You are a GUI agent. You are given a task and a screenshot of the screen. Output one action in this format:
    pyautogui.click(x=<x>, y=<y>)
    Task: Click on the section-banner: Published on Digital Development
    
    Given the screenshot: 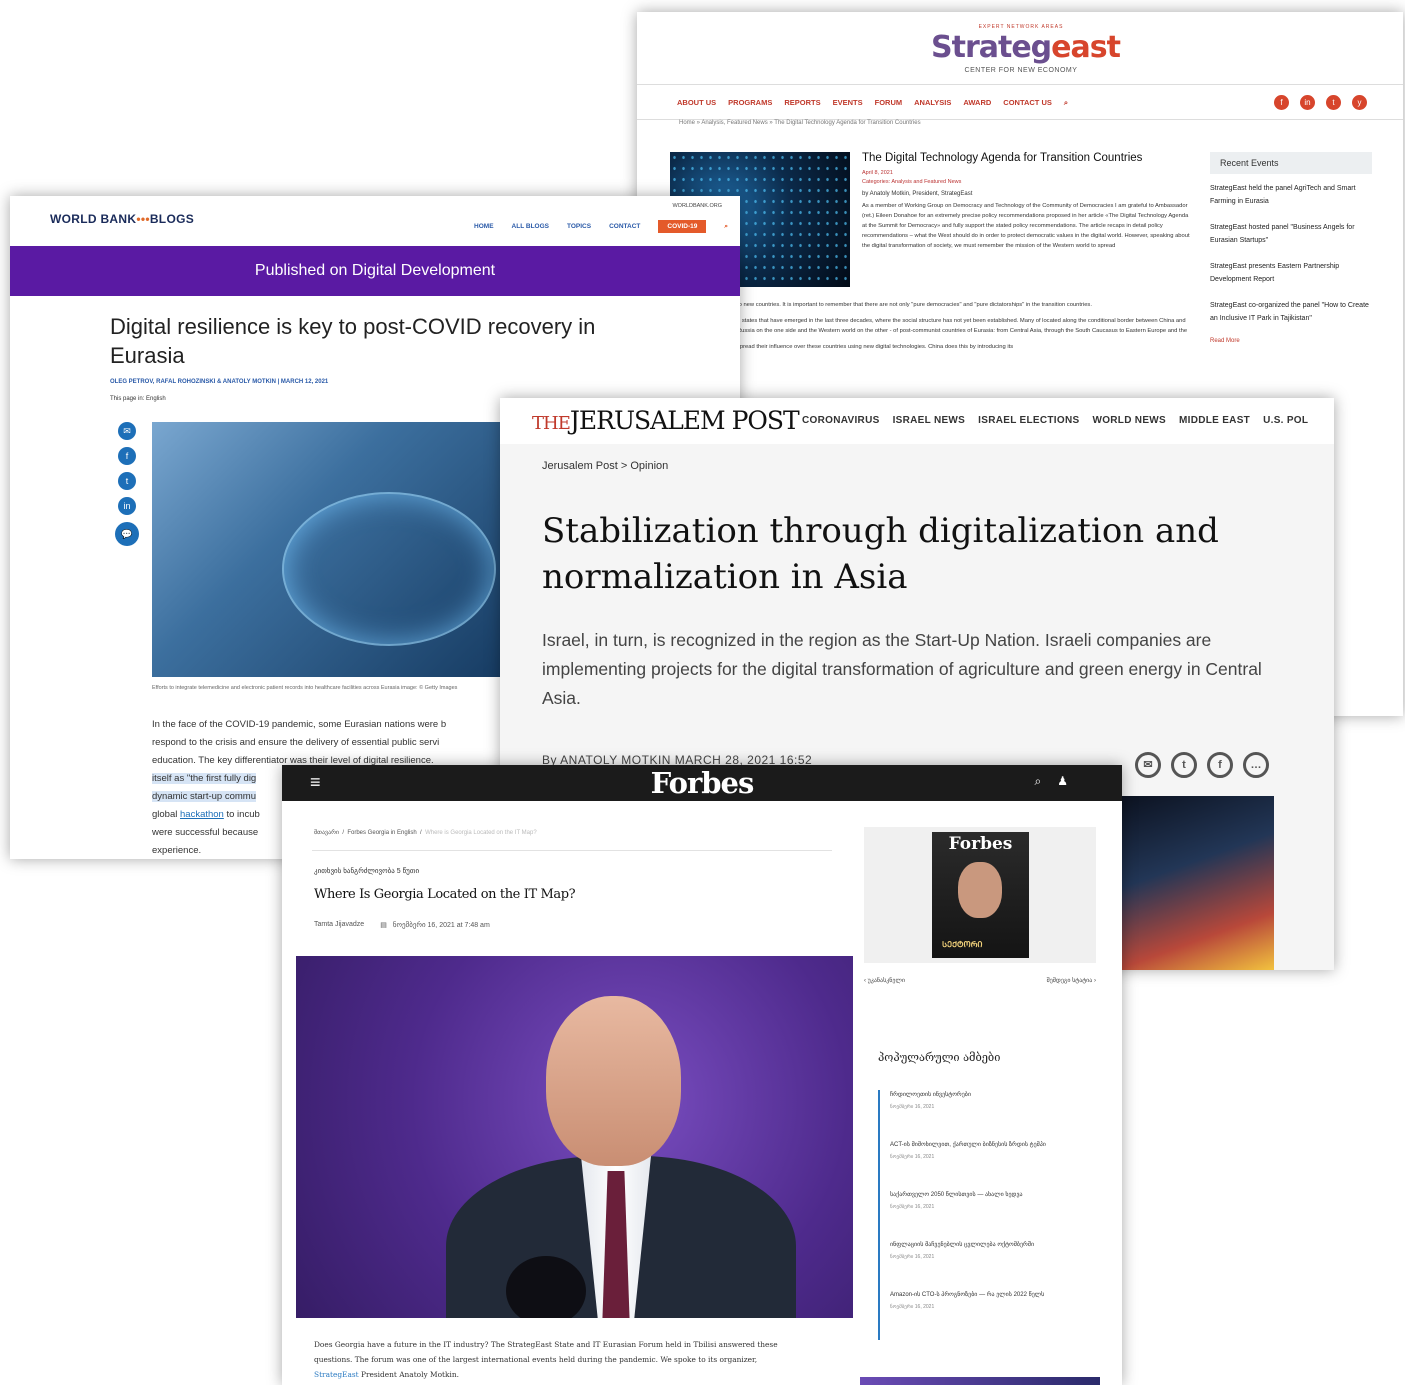 What is the action you would take?
    pyautogui.click(x=375, y=271)
    